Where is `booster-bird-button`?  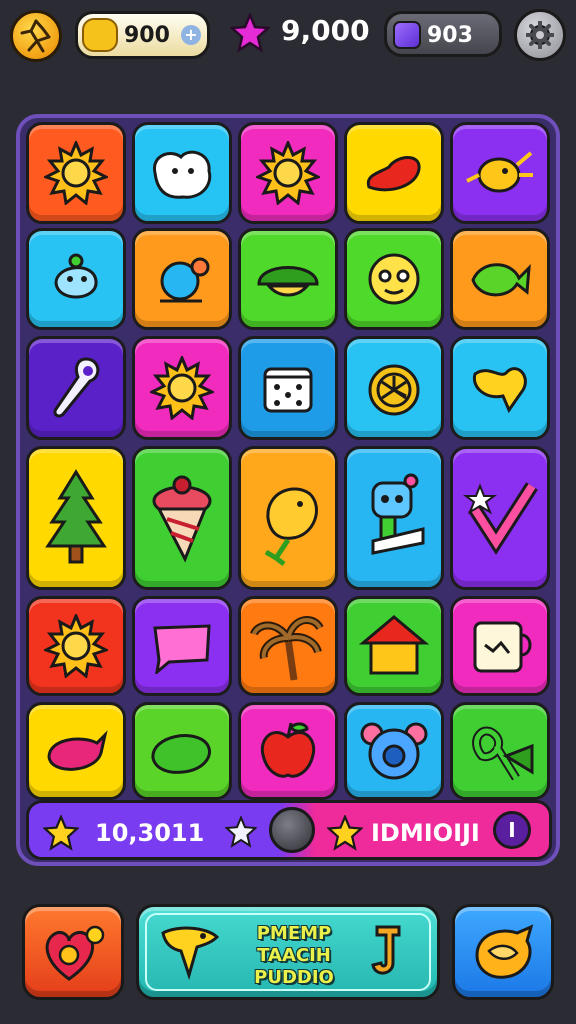
booster-bird-button is located at coordinates (503, 952).